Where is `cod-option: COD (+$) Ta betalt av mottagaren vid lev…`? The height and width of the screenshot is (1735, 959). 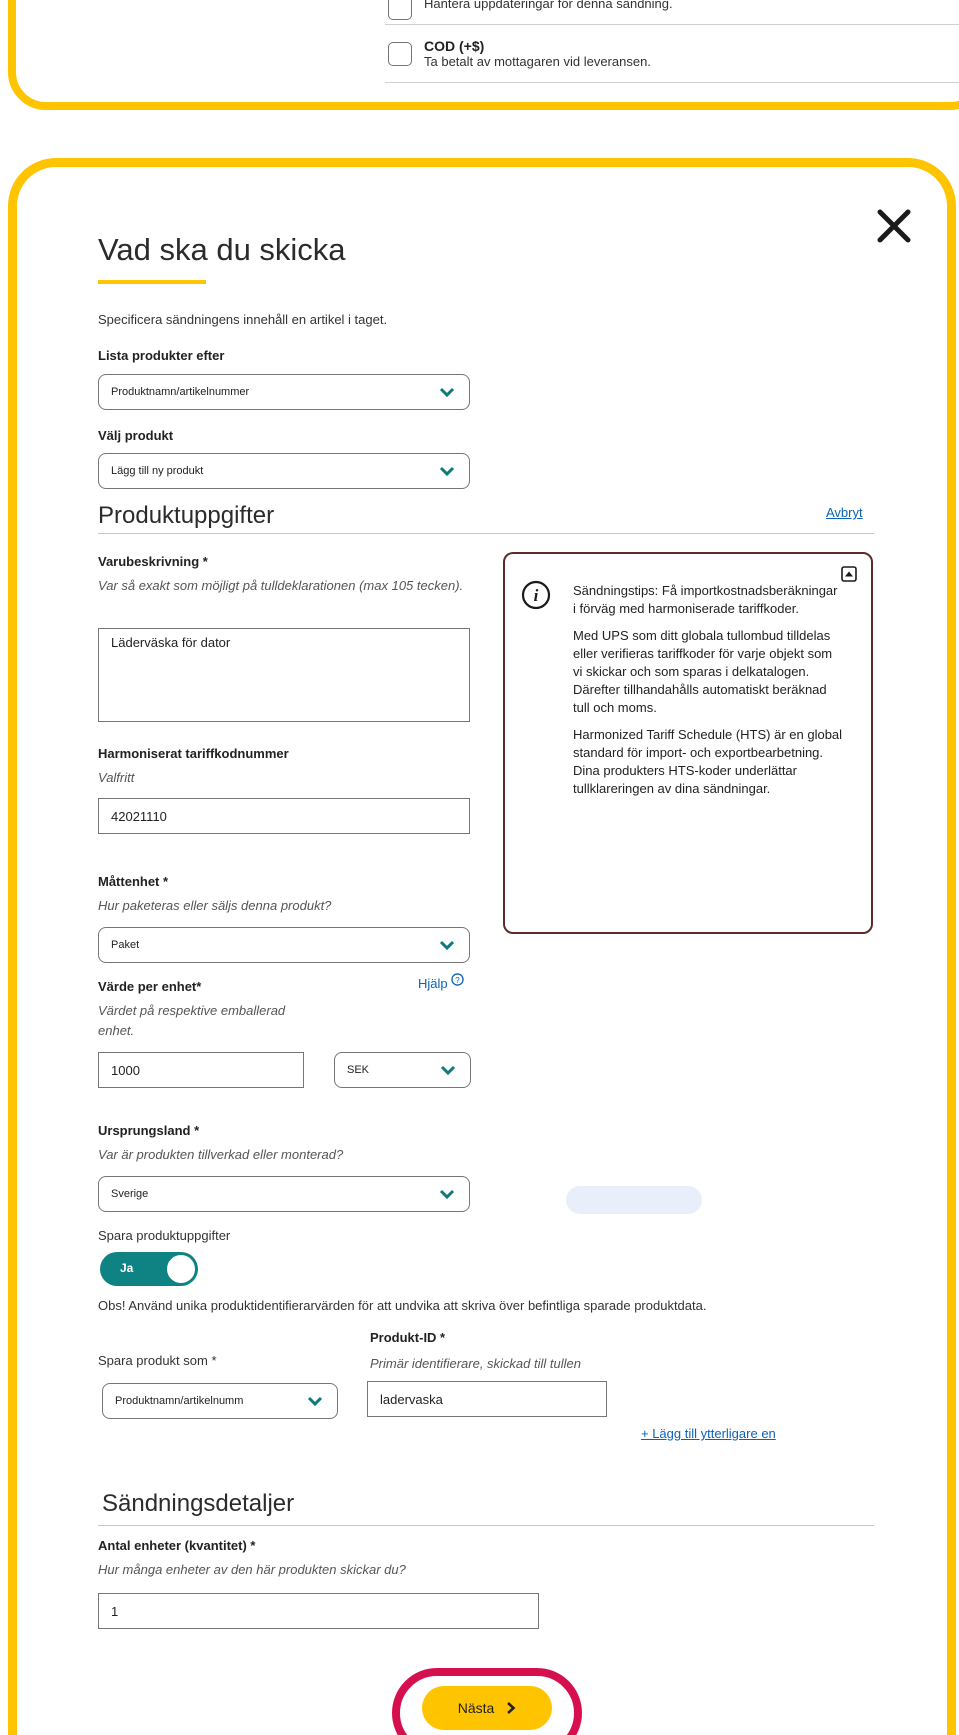
cod-option: COD (+$) Ta betalt av mottagaren vid lev… is located at coordinates (673, 54).